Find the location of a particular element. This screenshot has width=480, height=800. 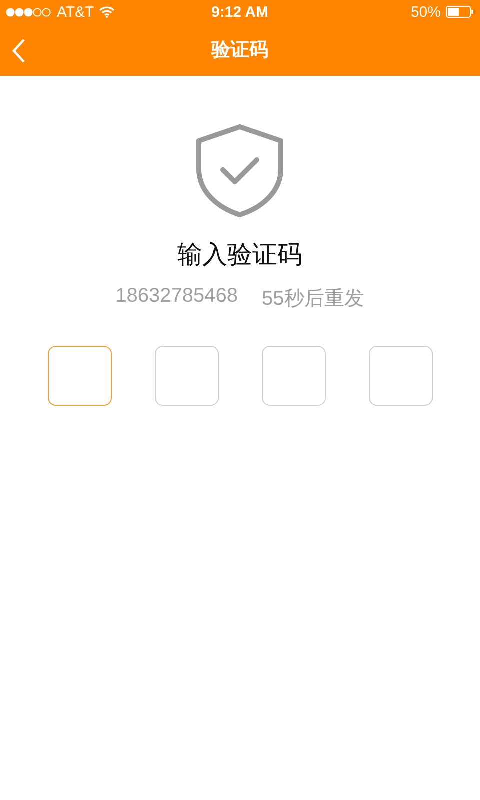

wifi-icon is located at coordinates (107, 12).